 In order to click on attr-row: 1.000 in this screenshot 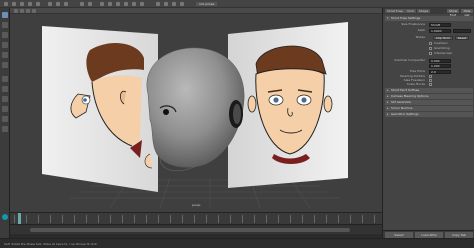, I will do `click(430, 65)`.